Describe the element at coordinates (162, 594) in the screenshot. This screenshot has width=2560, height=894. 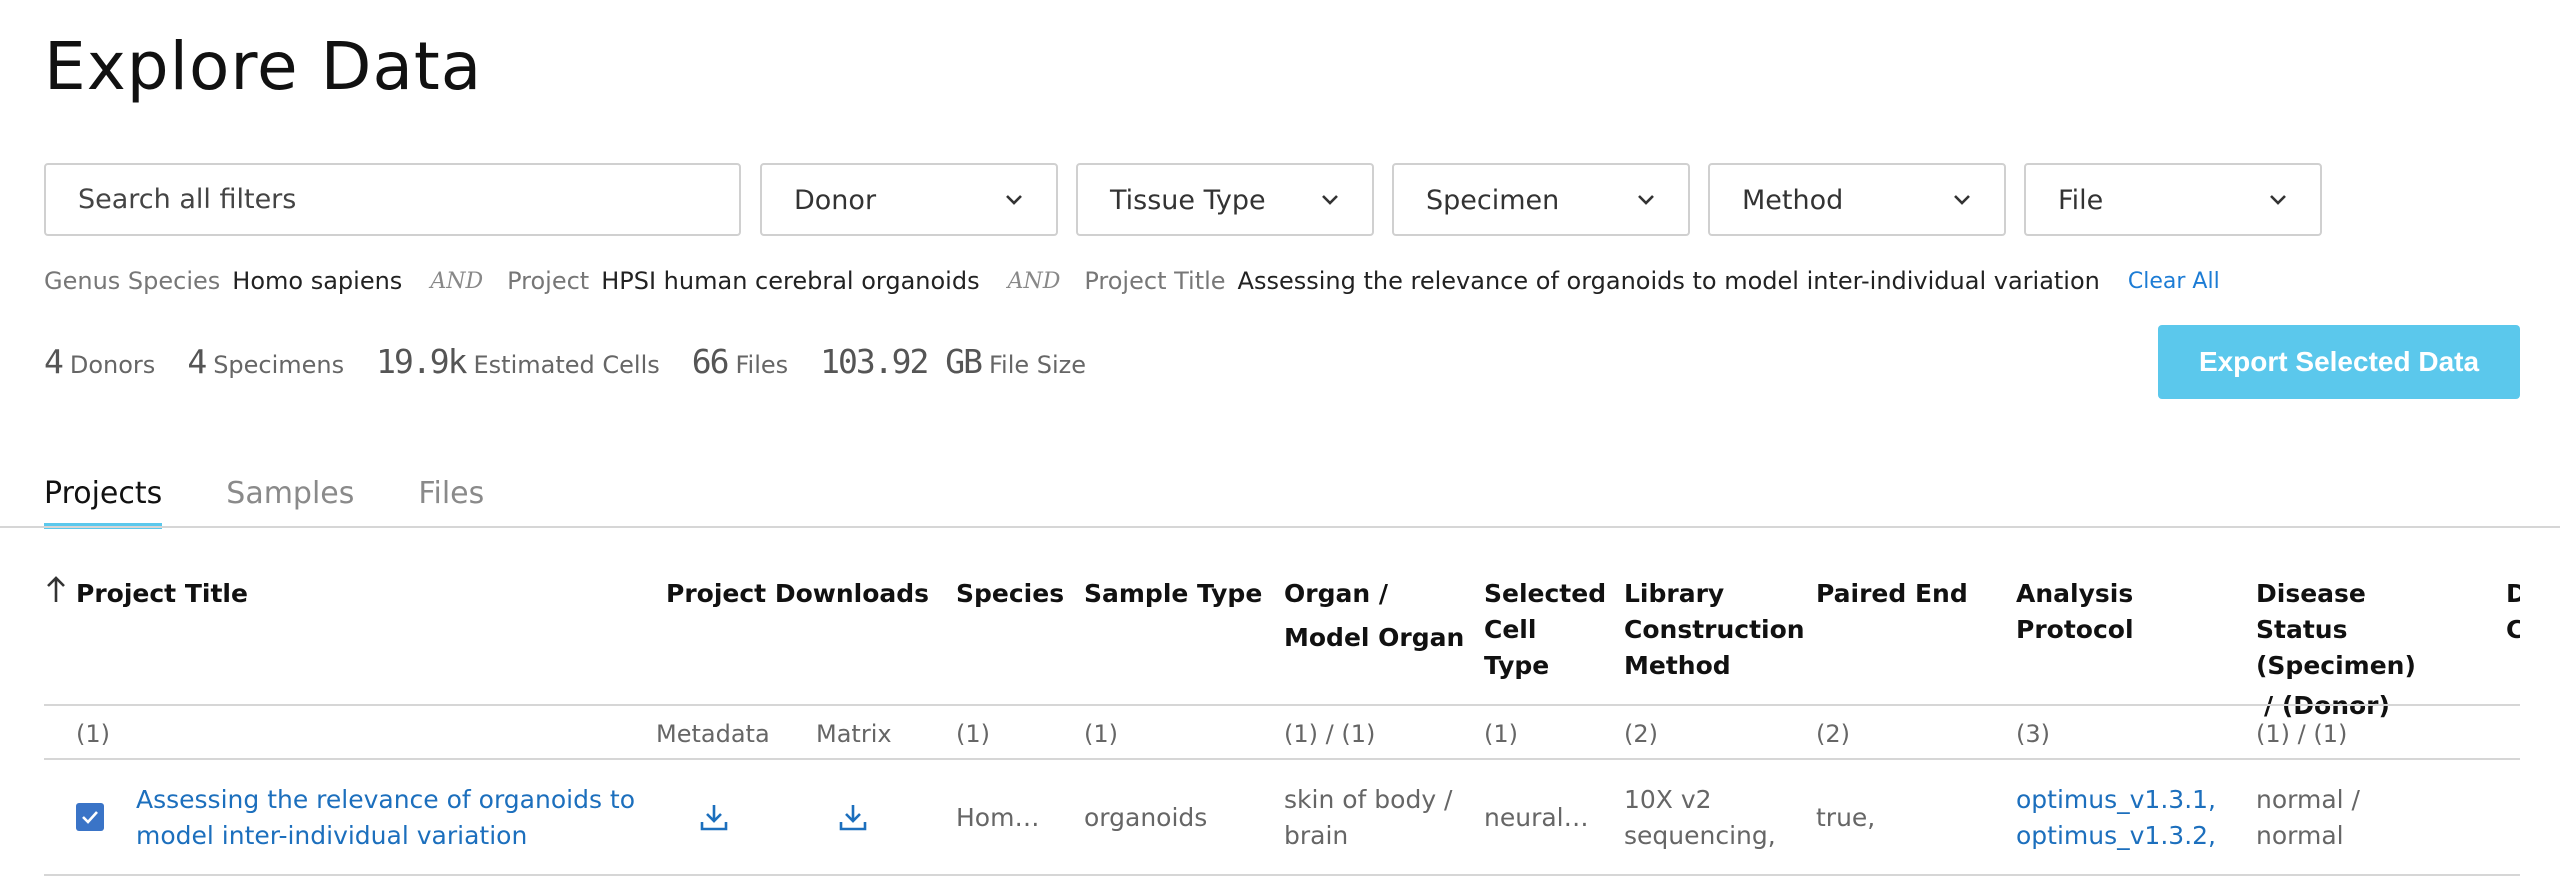
I see `column-header-project-title: Project Title` at that location.